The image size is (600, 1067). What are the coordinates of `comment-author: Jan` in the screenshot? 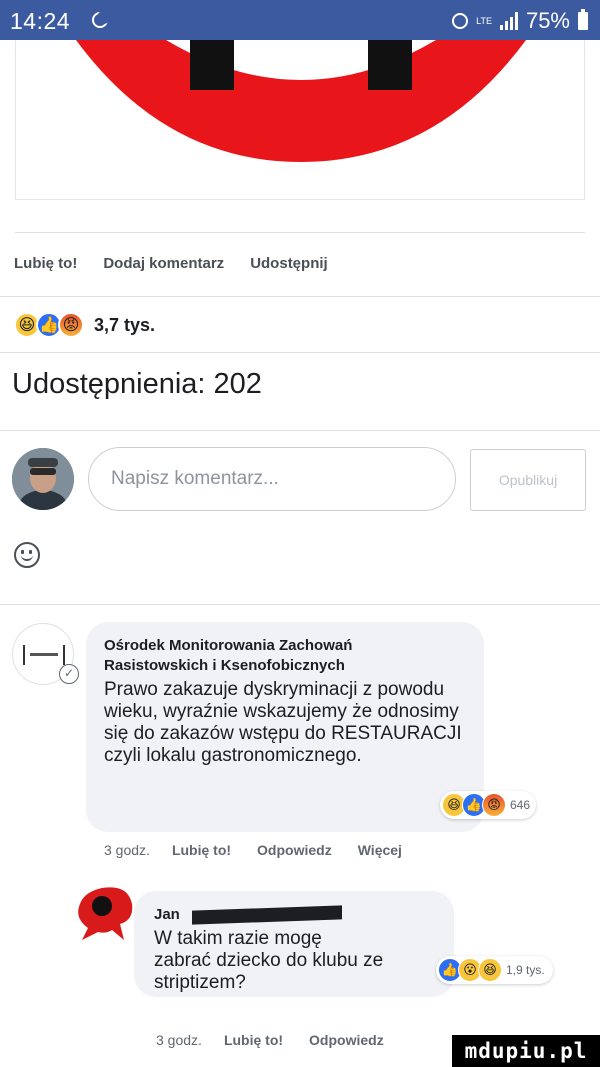 It's located at (167, 915).